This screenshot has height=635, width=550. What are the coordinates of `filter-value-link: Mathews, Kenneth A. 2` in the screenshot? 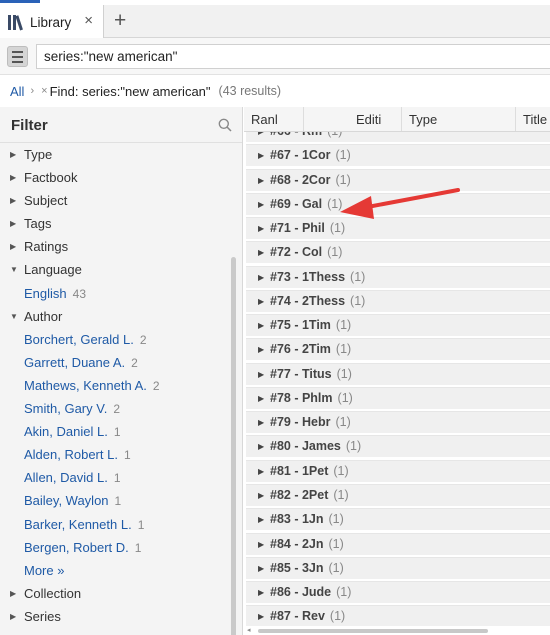 It's located at (92, 386).